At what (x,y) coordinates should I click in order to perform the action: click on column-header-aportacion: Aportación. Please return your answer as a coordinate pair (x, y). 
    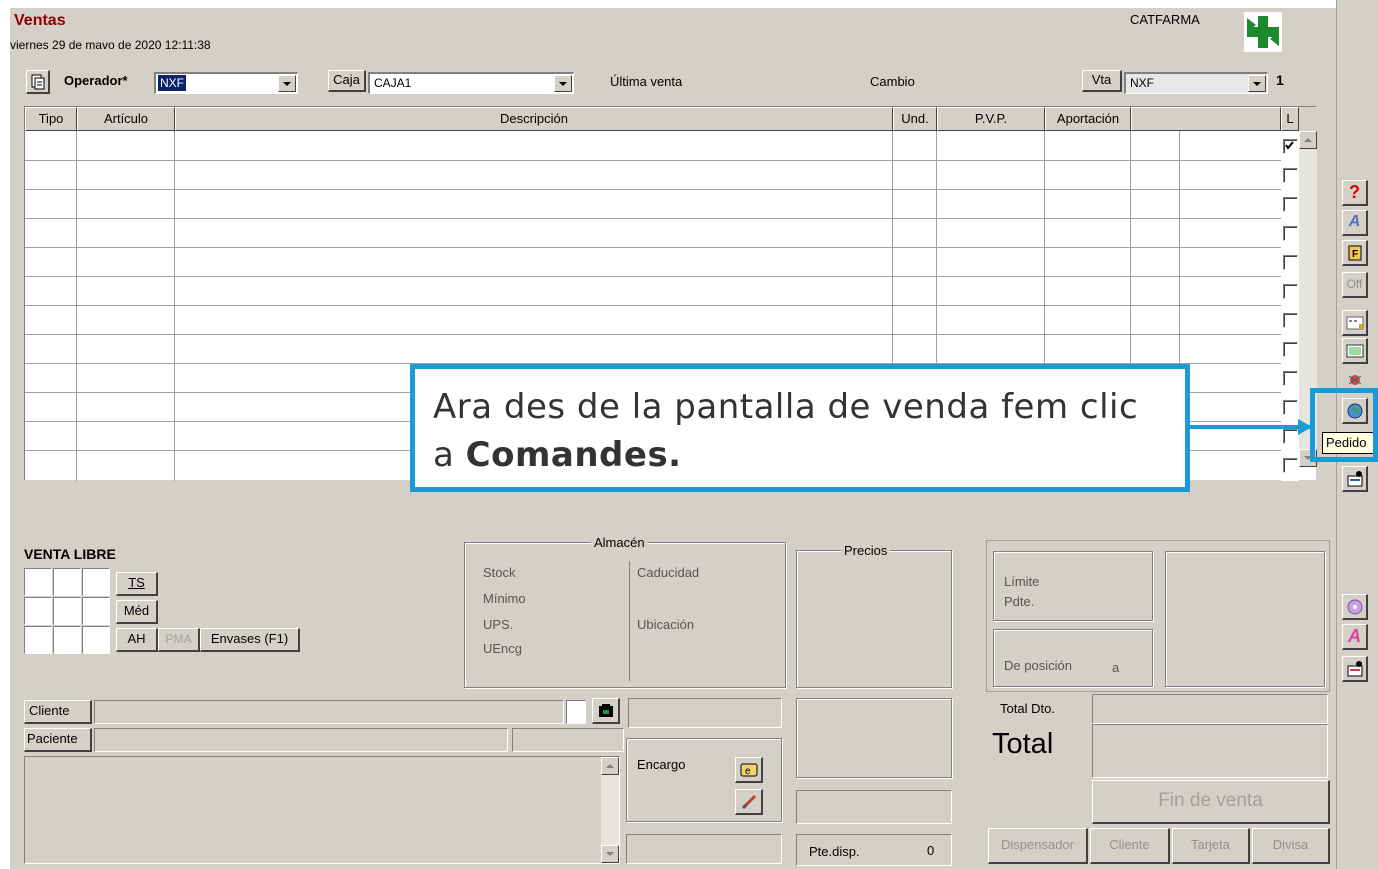
    Looking at the image, I should click on (1088, 119).